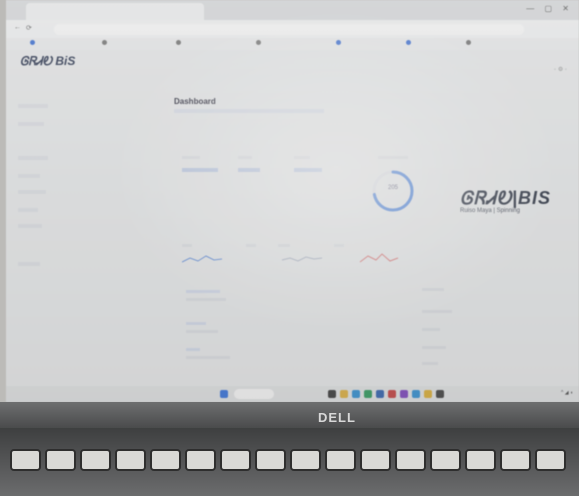  Describe the element at coordinates (356, 394) in the screenshot. I see `edge-icon` at that location.